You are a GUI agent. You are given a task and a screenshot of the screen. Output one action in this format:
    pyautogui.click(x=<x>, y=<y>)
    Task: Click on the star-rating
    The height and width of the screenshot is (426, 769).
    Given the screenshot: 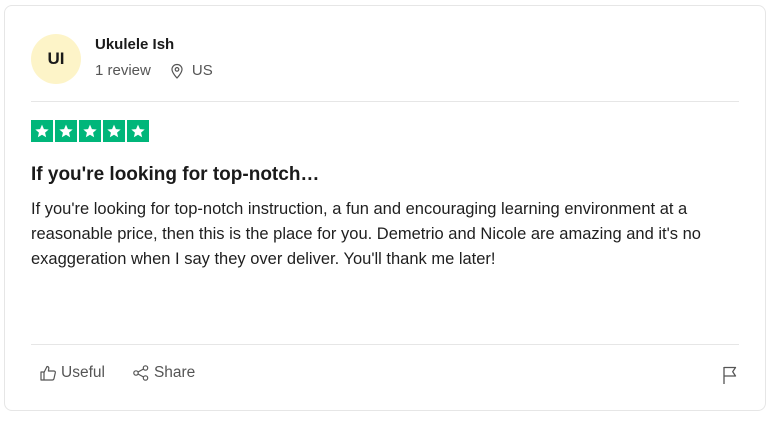 What is the action you would take?
    pyautogui.click(x=90, y=131)
    